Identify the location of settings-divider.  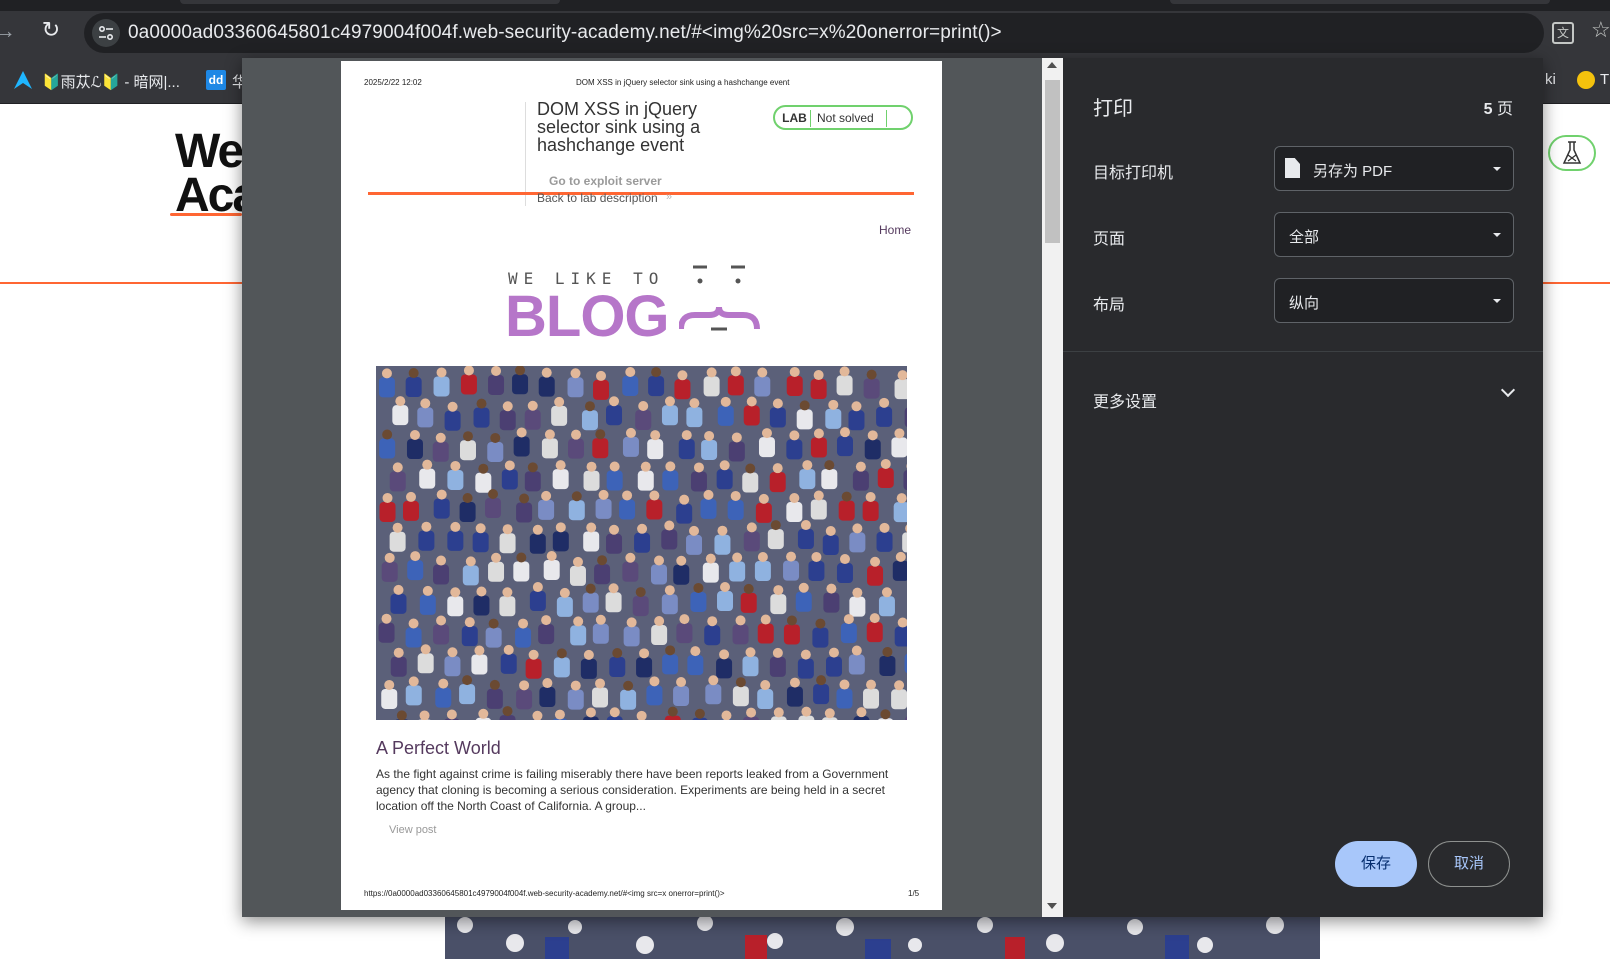
(1303, 351).